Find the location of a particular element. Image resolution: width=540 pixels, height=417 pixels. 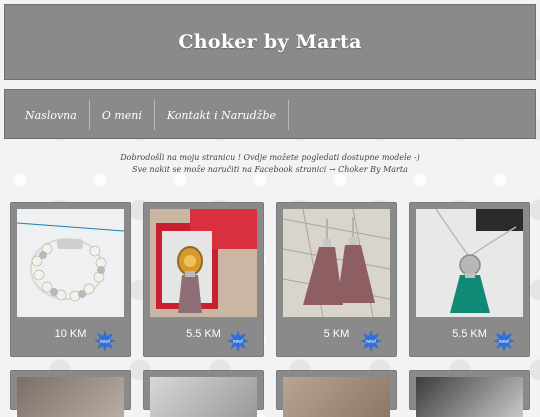

green-tassel-necklace-photo-icon is located at coordinates (469, 263).